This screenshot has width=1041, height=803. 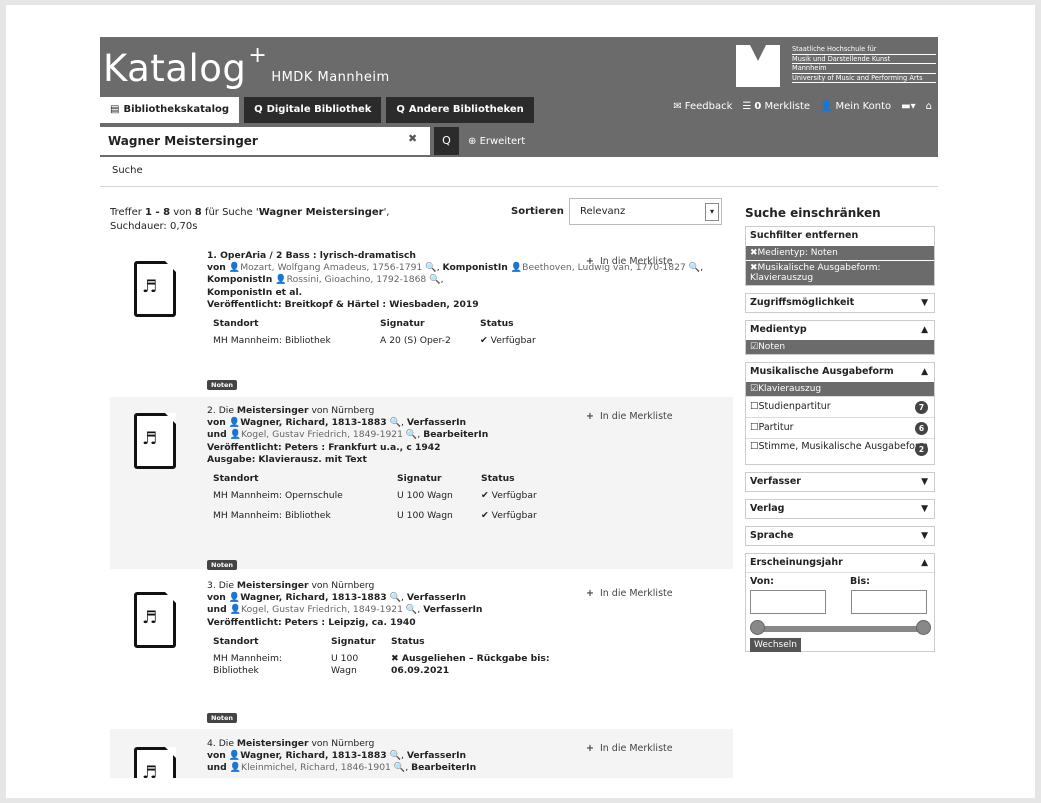 What do you see at coordinates (840, 451) in the screenshot?
I see `facet-option: ☐Stimme, Musikalische Ausgabeform 2` at bounding box center [840, 451].